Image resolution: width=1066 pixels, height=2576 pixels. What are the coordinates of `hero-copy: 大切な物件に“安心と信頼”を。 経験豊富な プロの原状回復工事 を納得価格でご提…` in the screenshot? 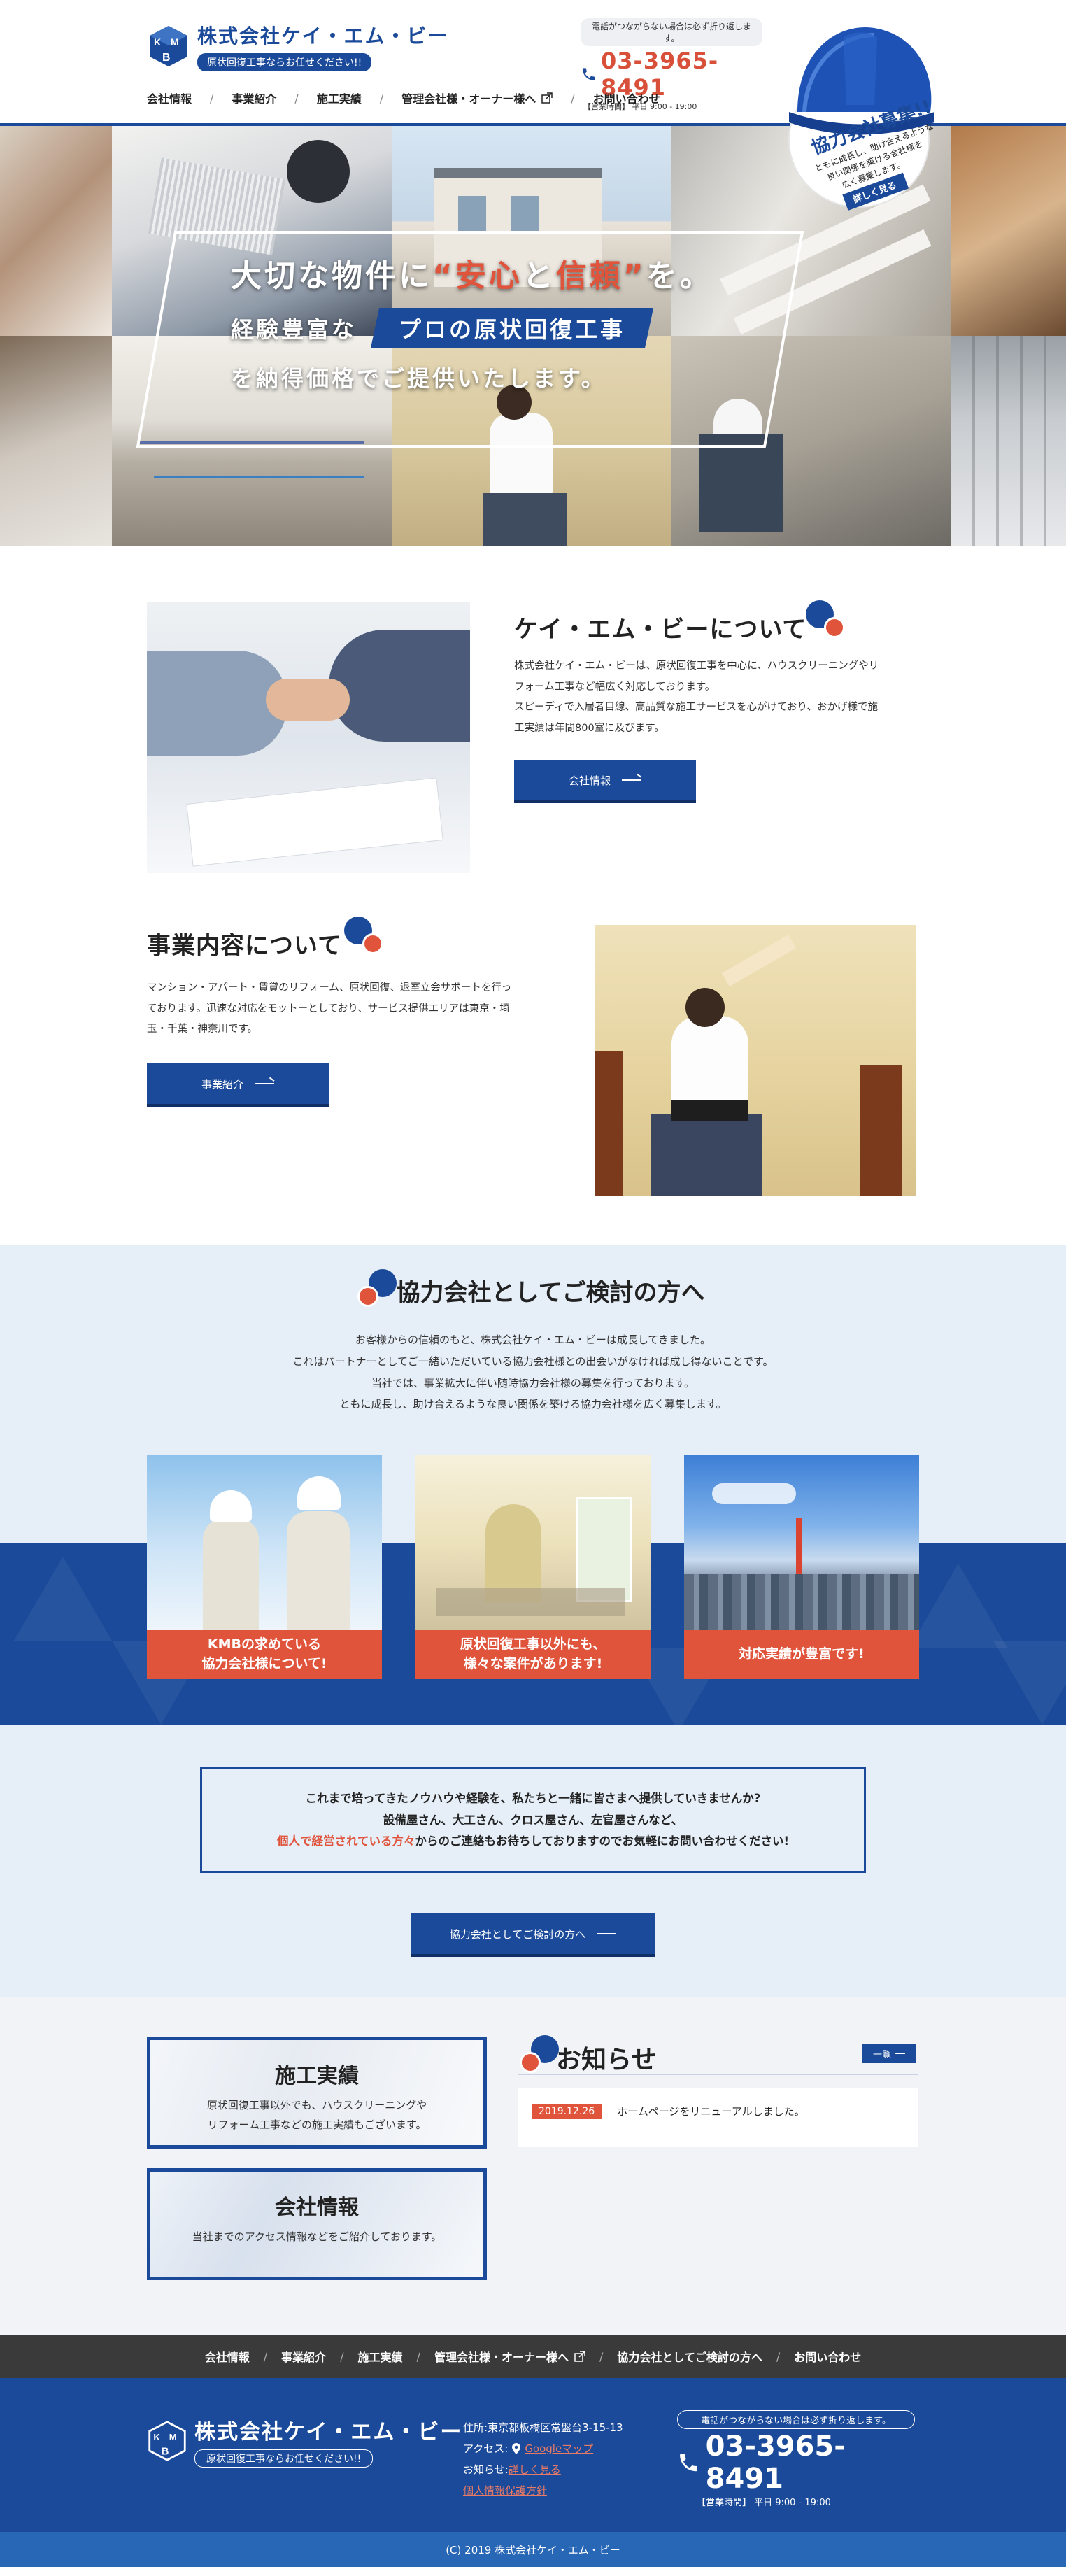 It's located at (472, 321).